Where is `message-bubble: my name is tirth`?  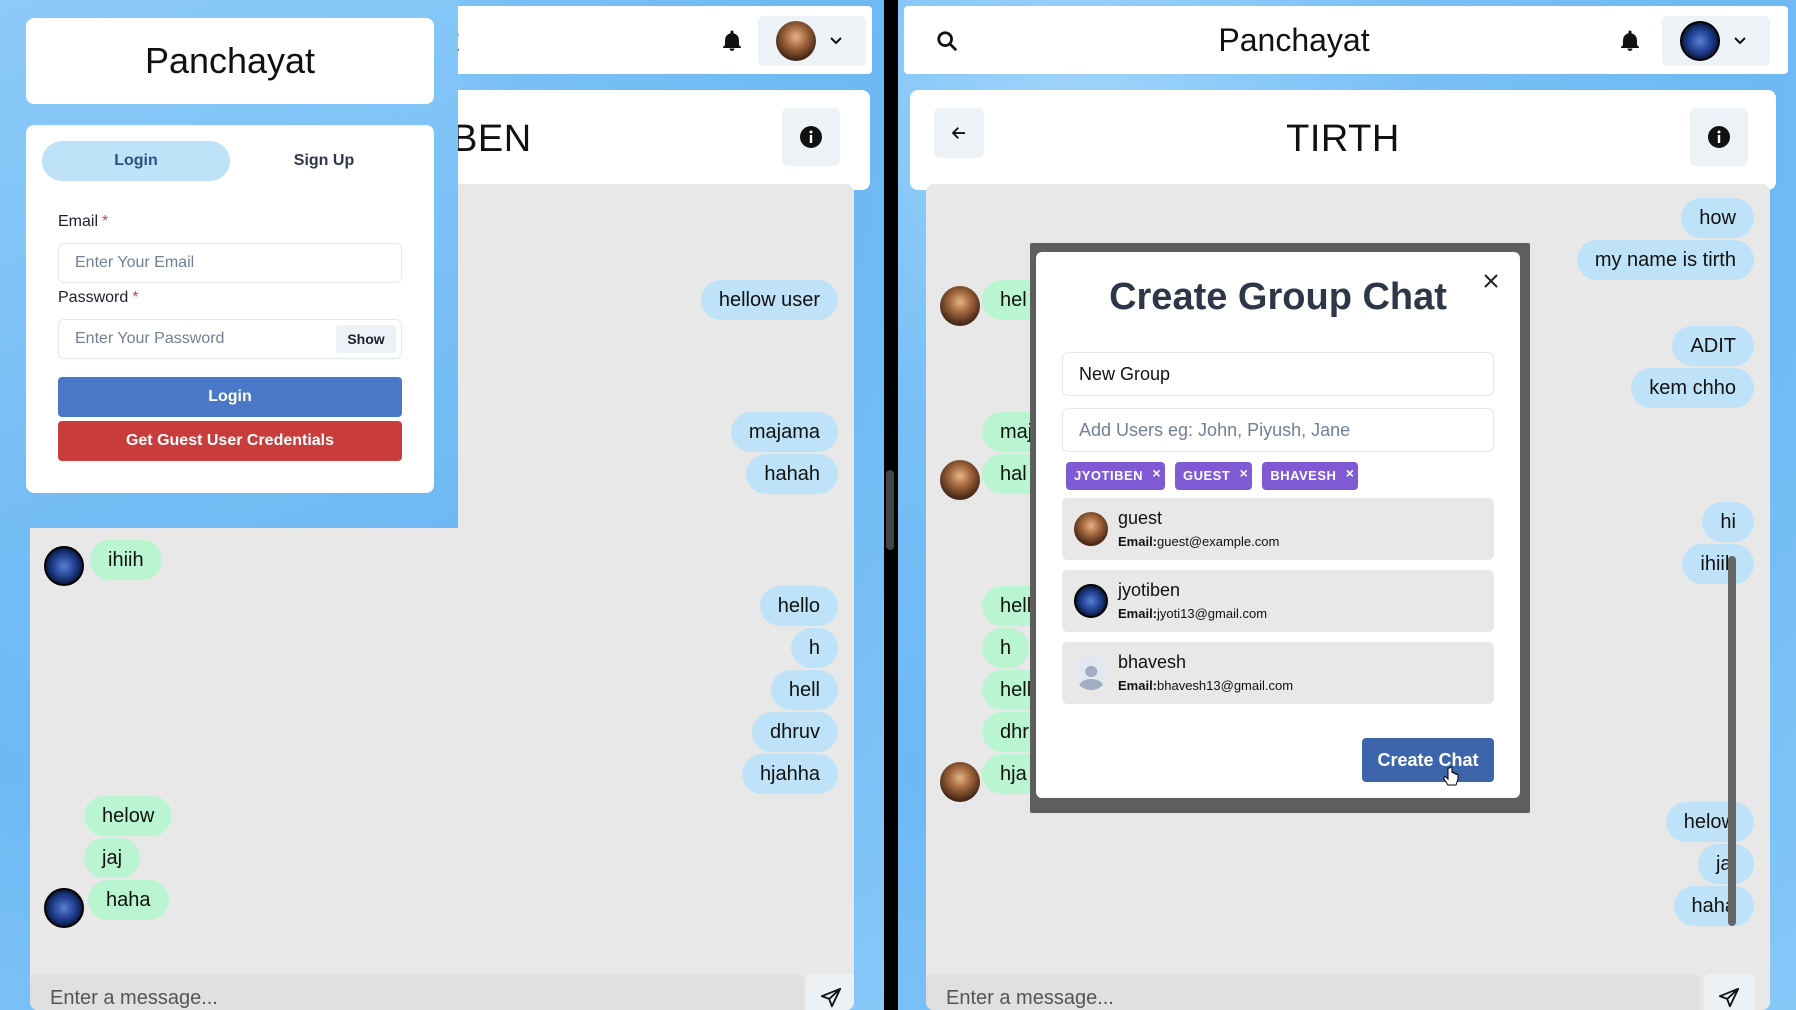 message-bubble: my name is tirth is located at coordinates (1665, 260).